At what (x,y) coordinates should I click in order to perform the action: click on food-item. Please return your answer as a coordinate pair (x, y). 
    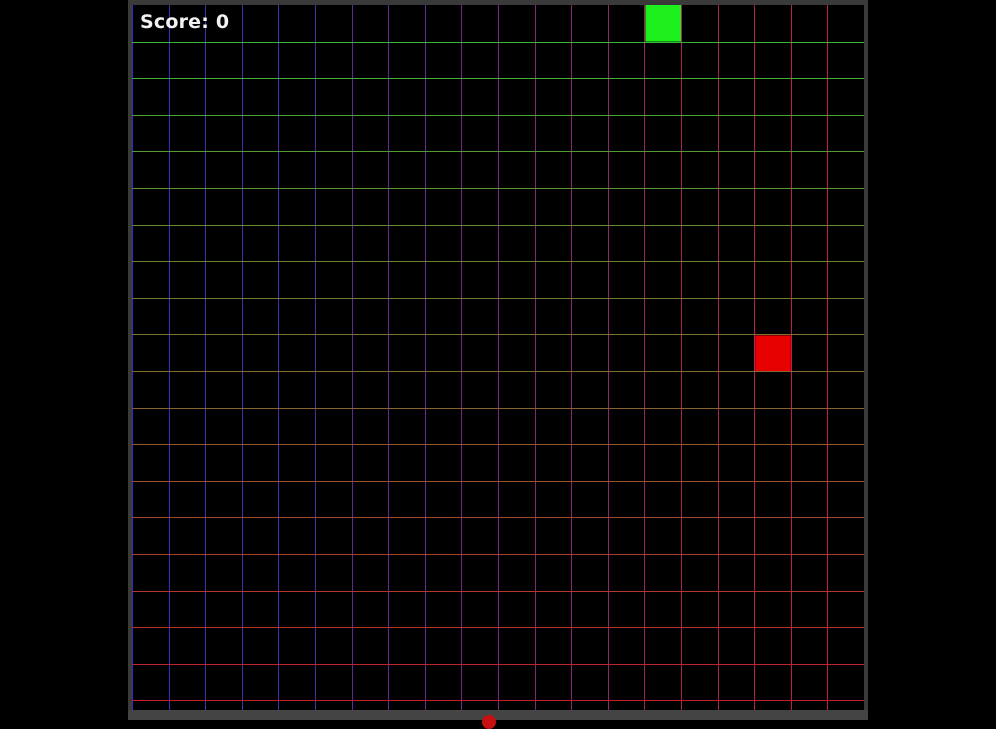
    Looking at the image, I should click on (773, 353).